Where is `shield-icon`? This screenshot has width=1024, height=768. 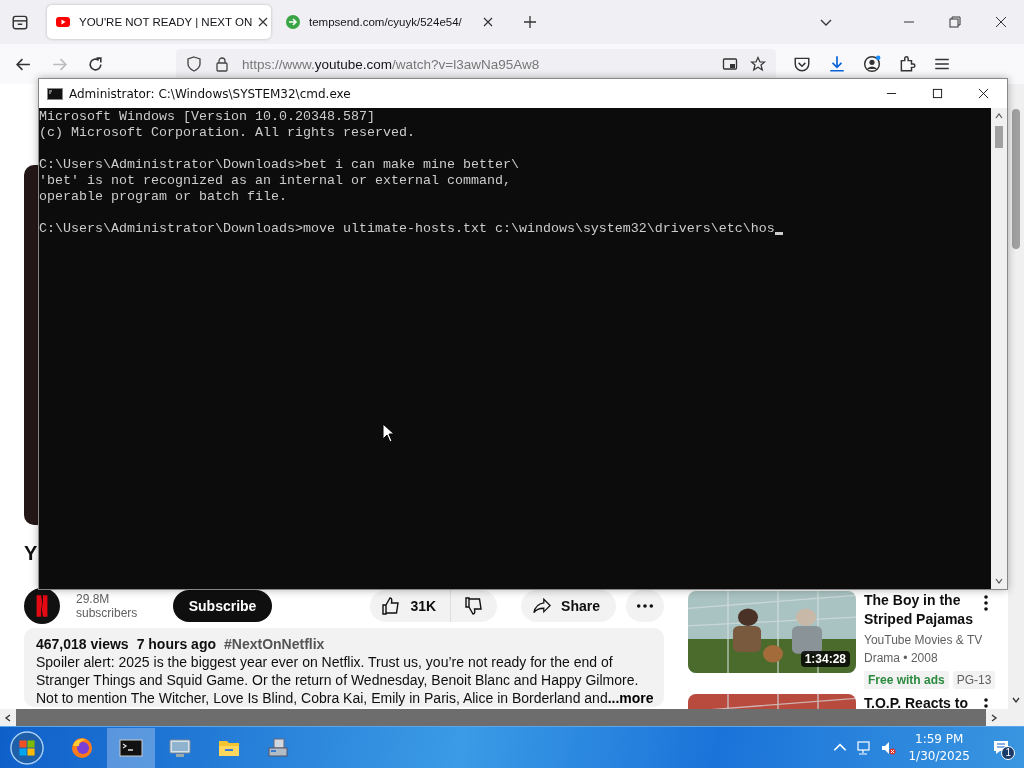
shield-icon is located at coordinates (194, 64).